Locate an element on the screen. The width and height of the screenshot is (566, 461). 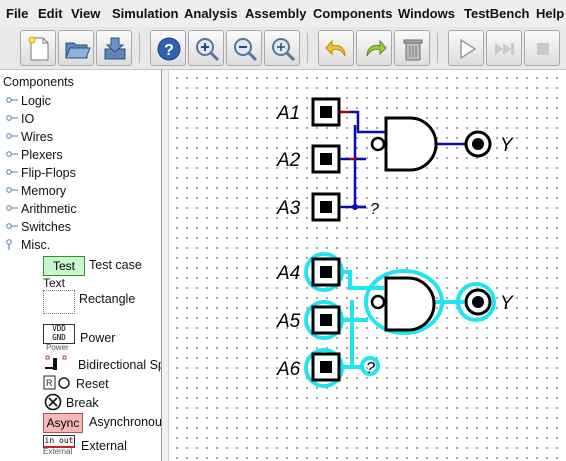
misc-item-label: Reset is located at coordinates (92, 384).